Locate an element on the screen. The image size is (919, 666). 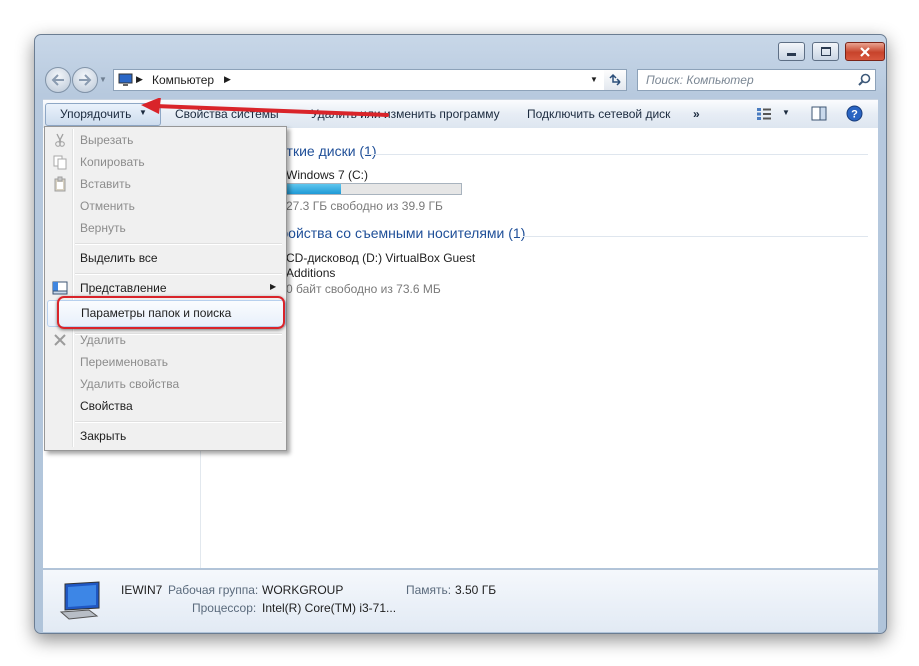
copy-icon is located at coordinates (60, 162).